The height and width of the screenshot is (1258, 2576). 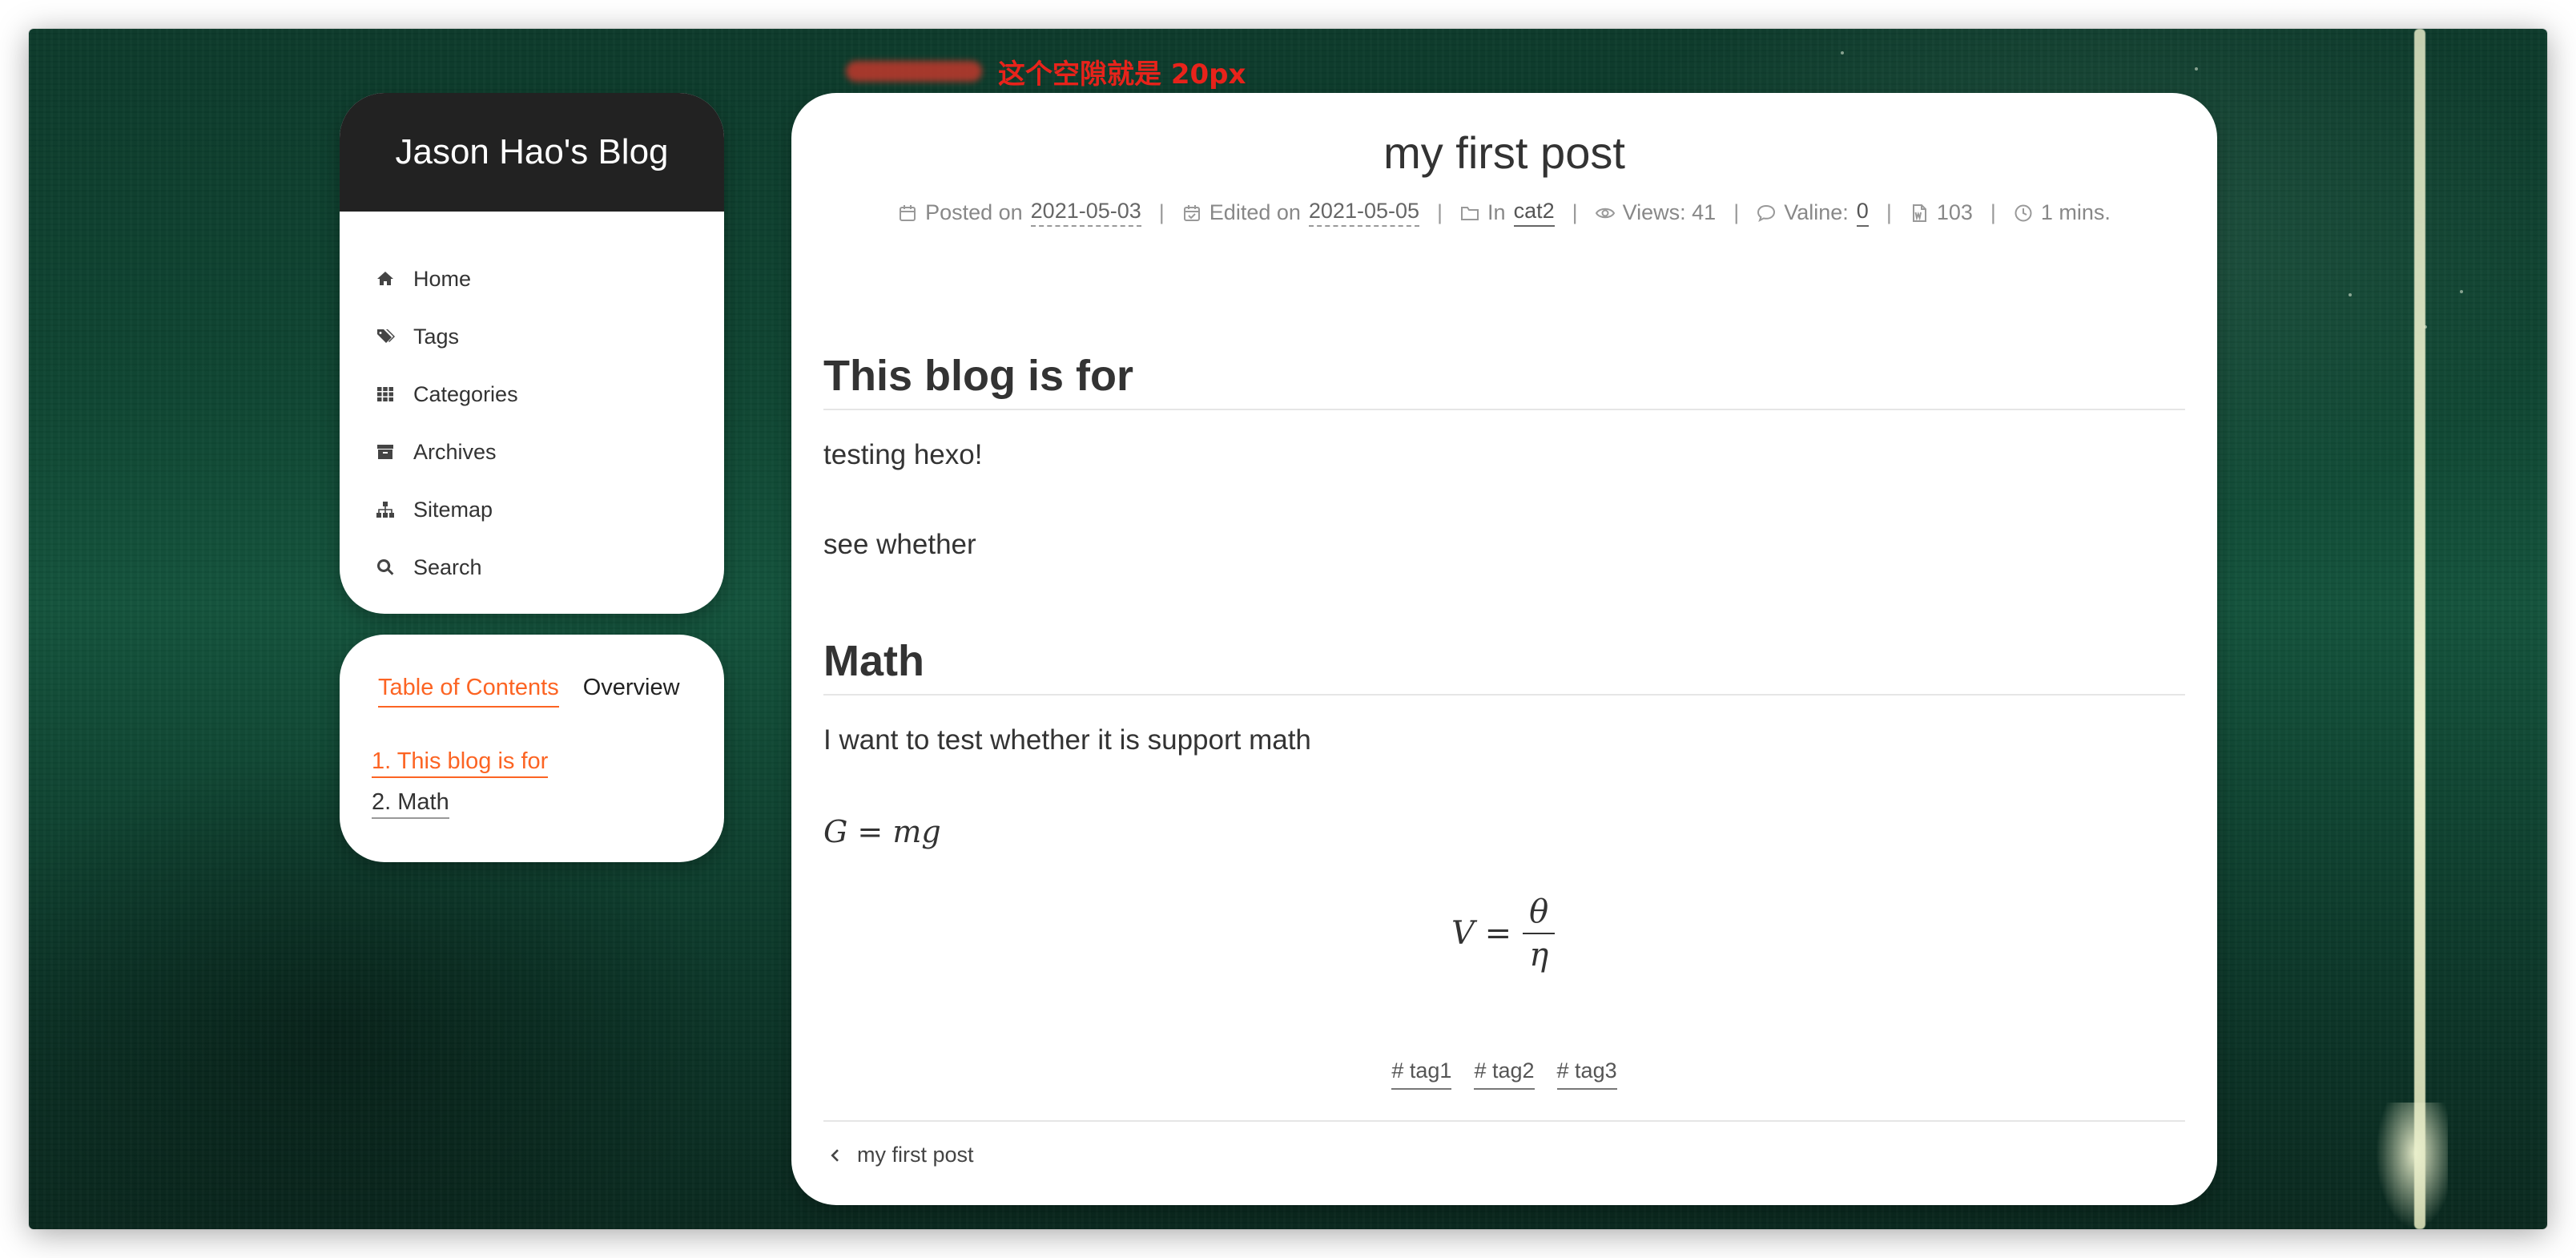 What do you see at coordinates (1586, 1074) in the screenshot?
I see `tag-link: # tag3` at bounding box center [1586, 1074].